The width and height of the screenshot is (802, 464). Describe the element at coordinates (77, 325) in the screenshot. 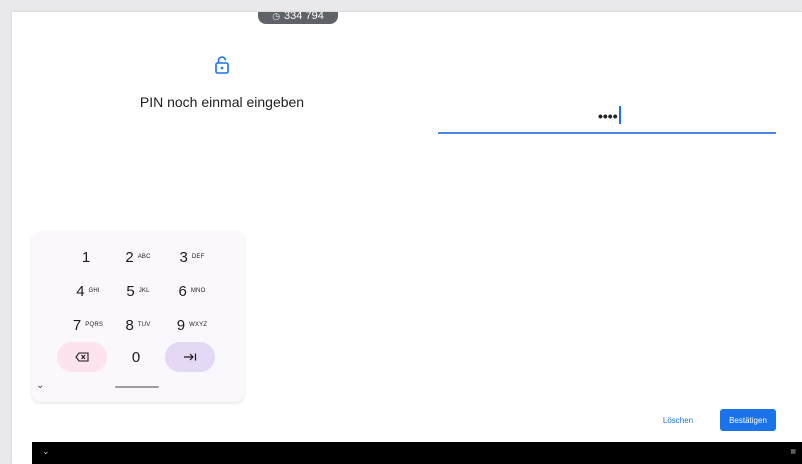

I see `key-digit: 7` at that location.